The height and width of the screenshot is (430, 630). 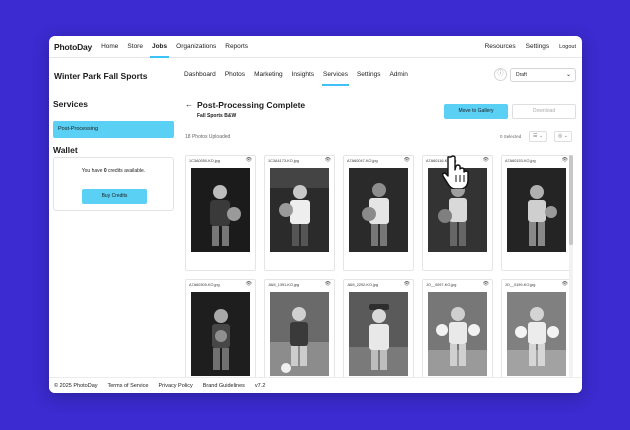 I want to click on photo-filename: JO__0097-KO.jpg, so click(x=441, y=285).